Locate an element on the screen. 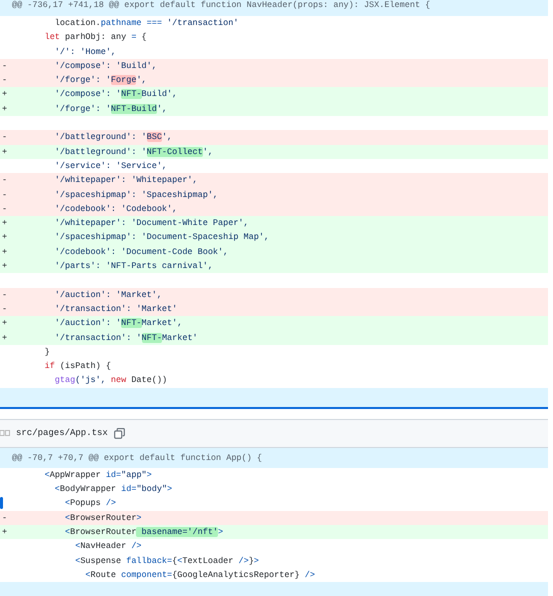 This screenshot has height=596, width=553. code-line: '/codebook': 'Document-Code Book', is located at coordinates (141, 252).